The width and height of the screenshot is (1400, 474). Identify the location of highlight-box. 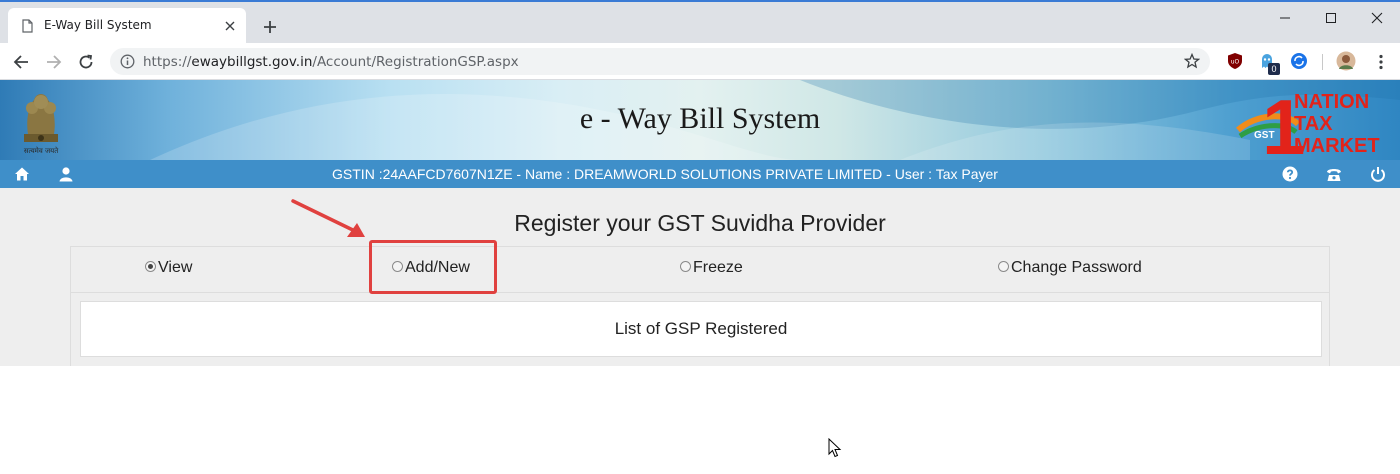
(433, 267).